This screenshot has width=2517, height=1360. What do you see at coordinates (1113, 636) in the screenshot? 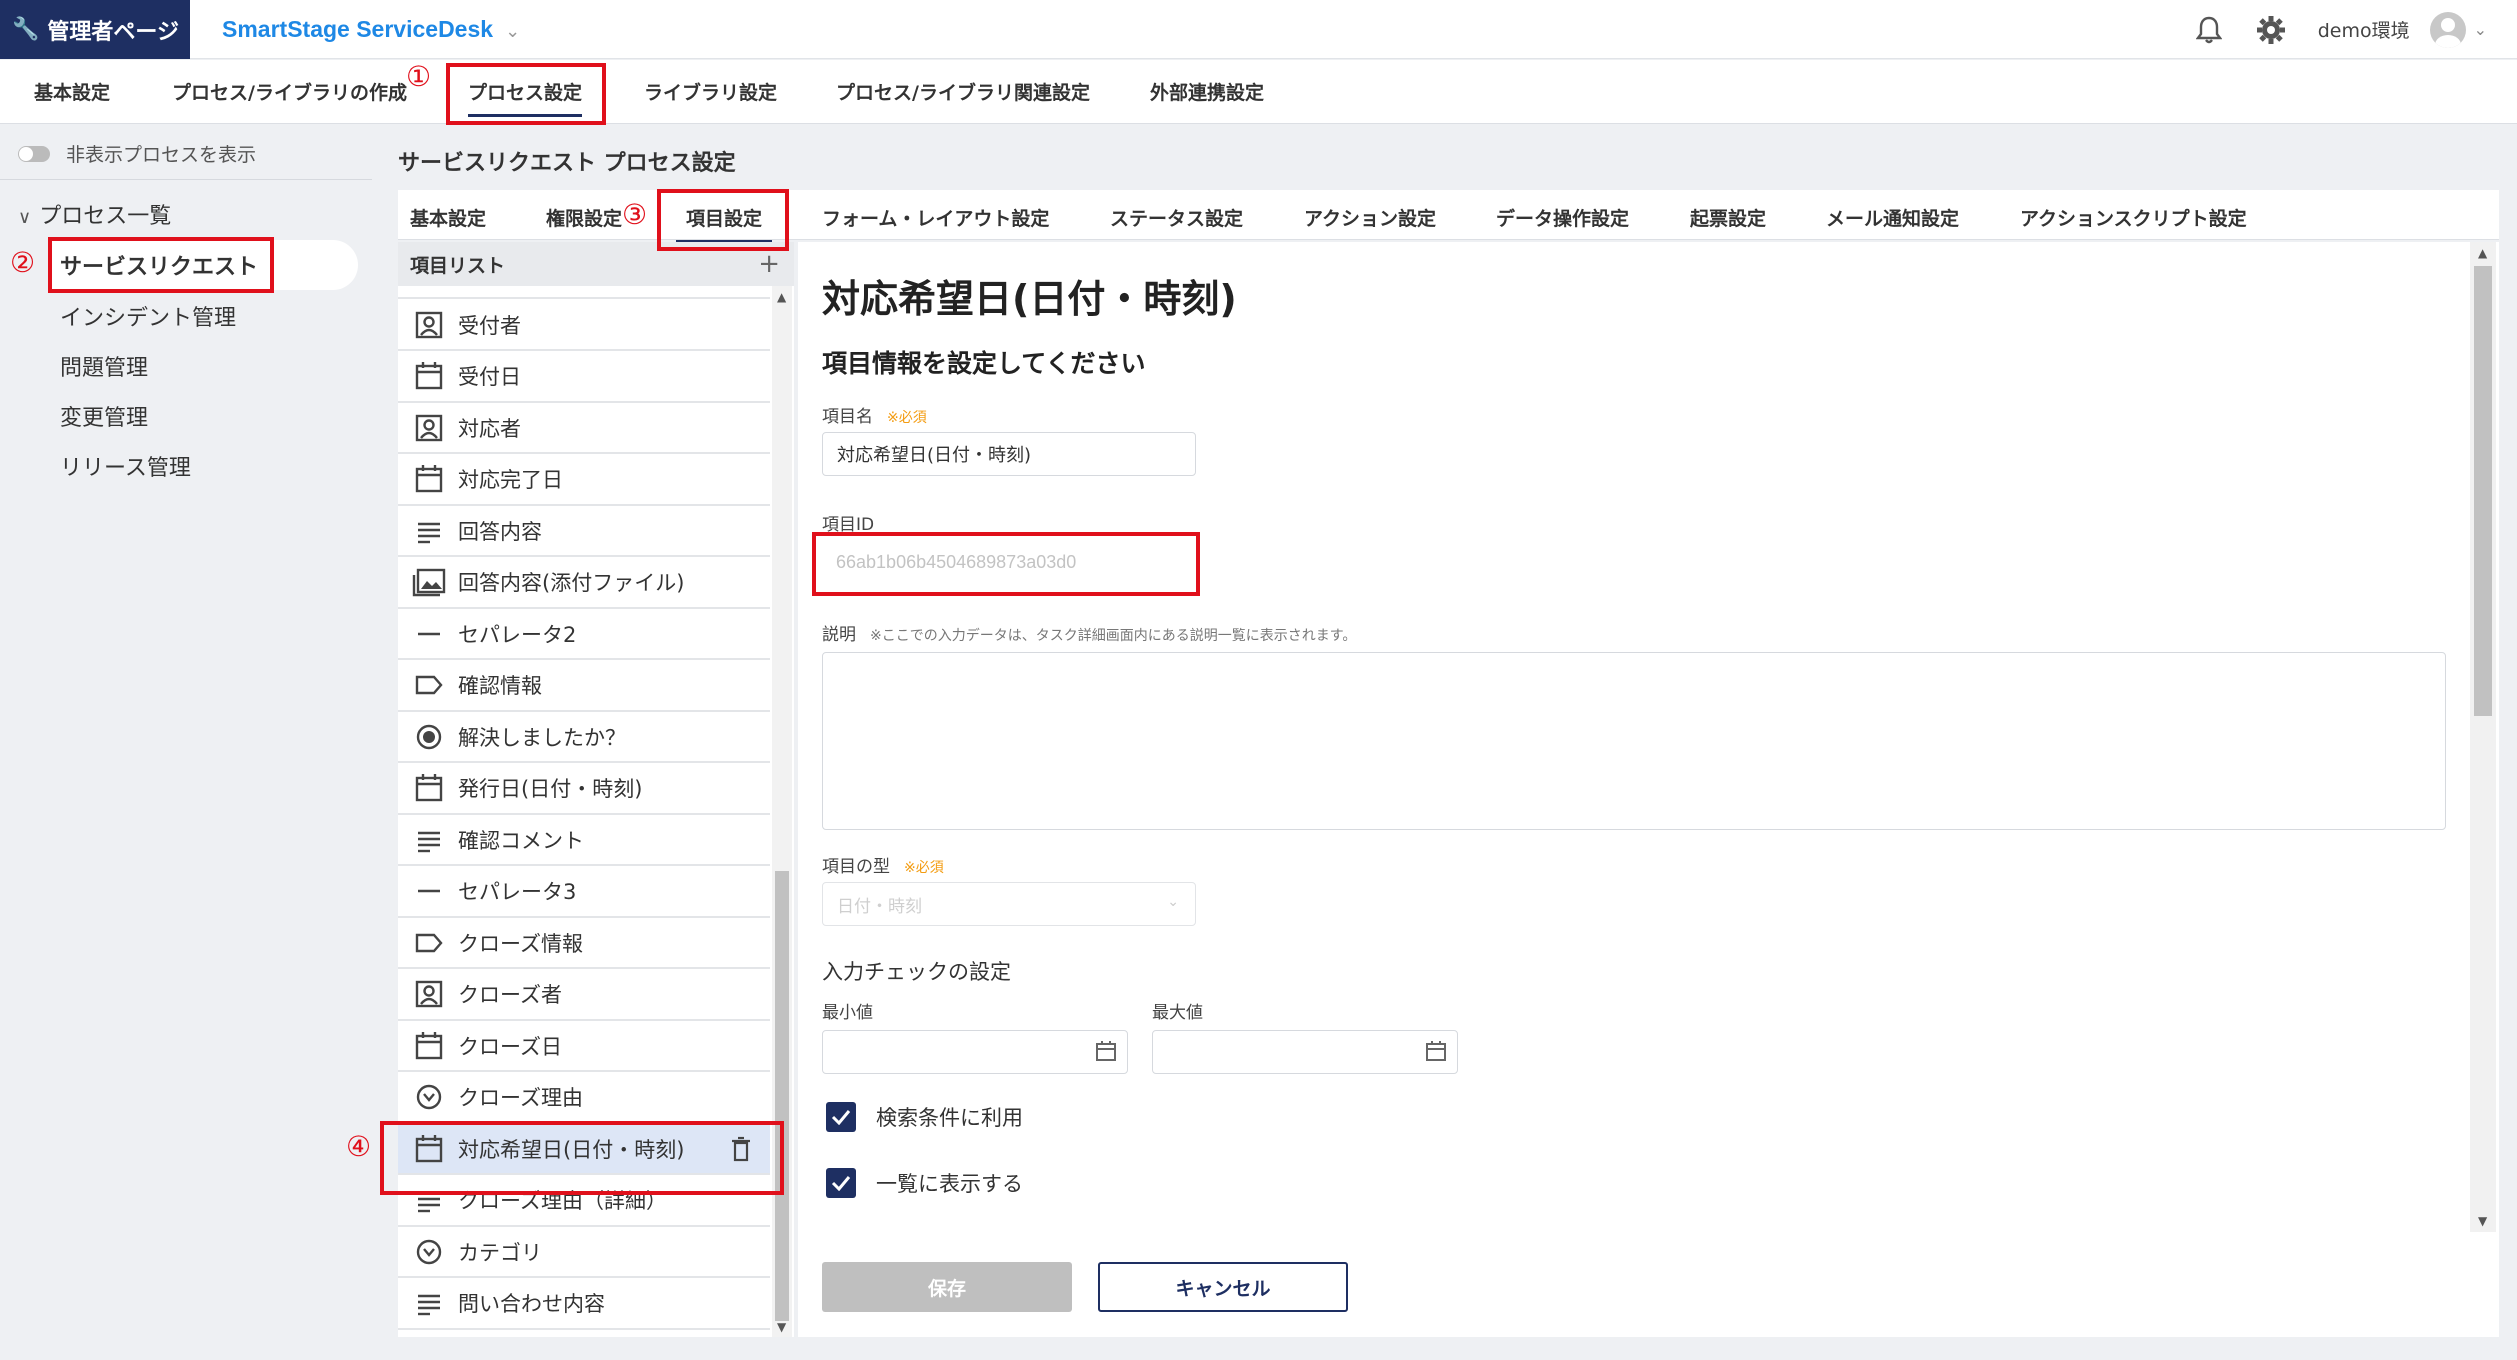
I see `description-note: ※ここでの入力データは、タスク詳細画面内にある説明一覧に表示されます。` at bounding box center [1113, 636].